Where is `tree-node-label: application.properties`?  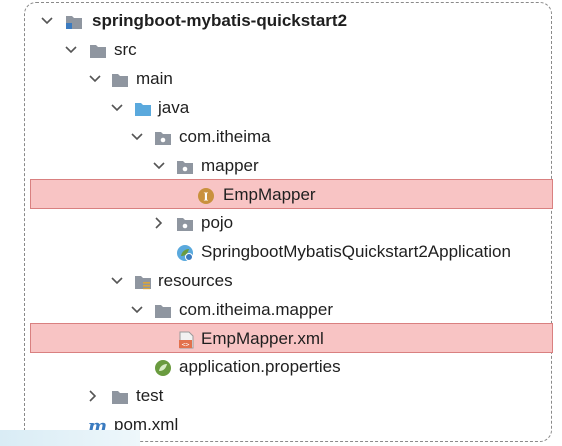
tree-node-label: application.properties is located at coordinates (260, 366).